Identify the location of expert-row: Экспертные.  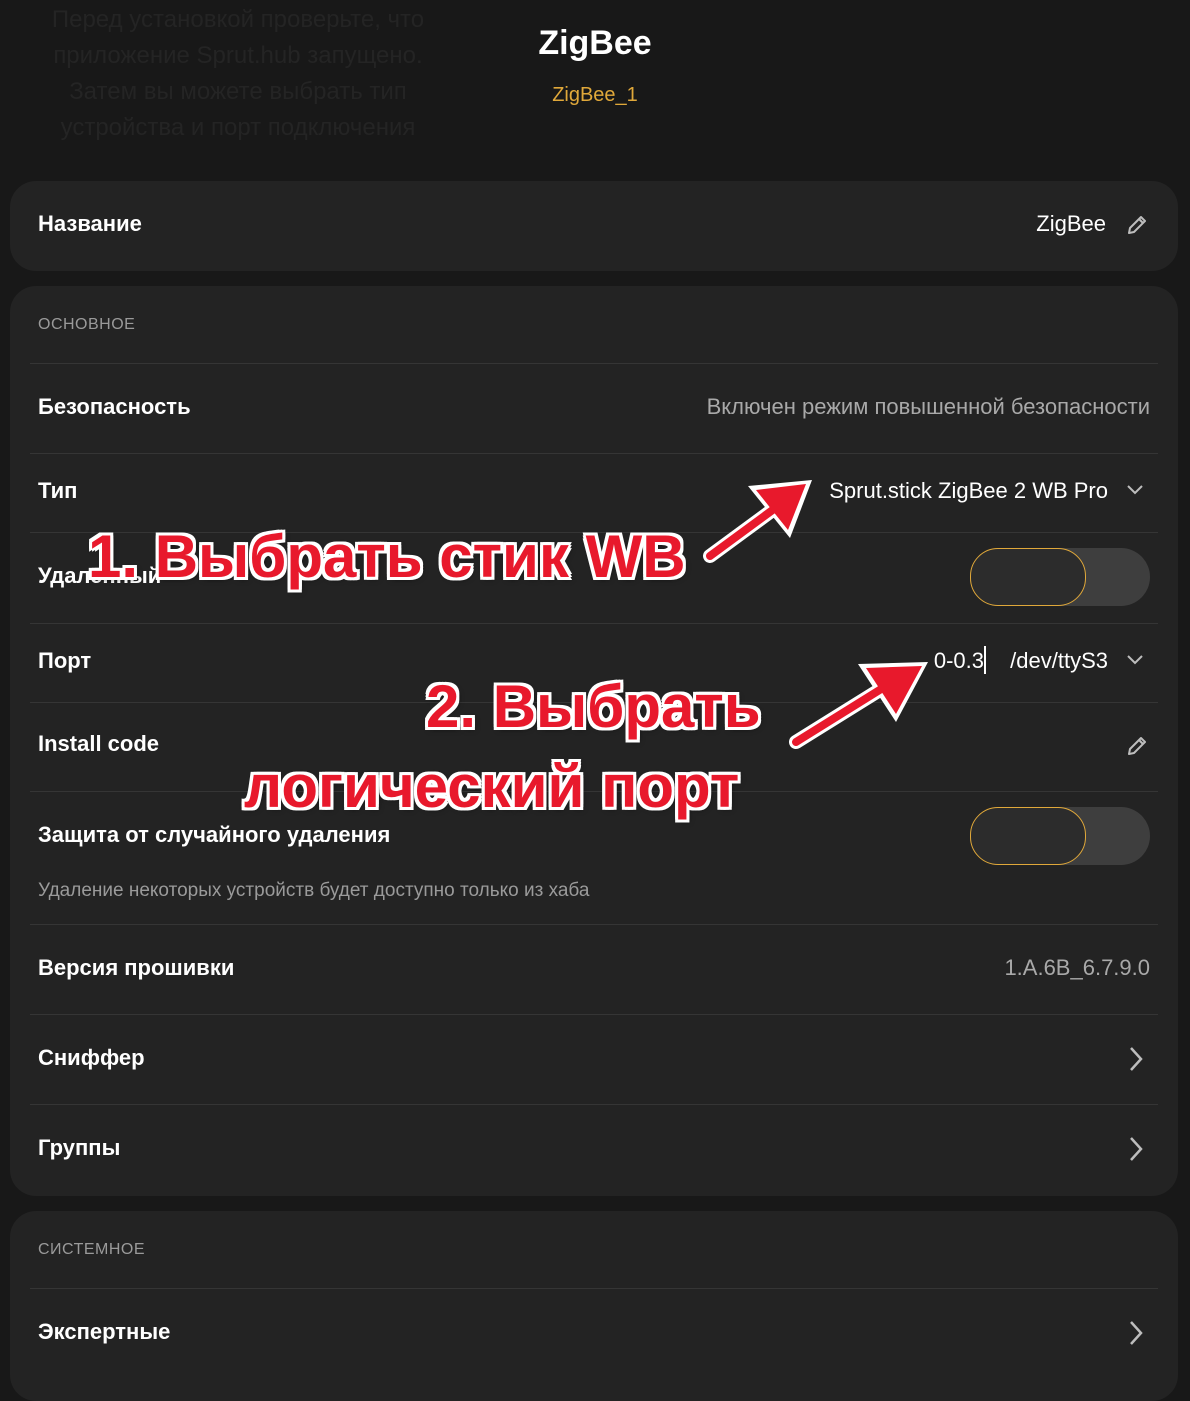
(594, 1334).